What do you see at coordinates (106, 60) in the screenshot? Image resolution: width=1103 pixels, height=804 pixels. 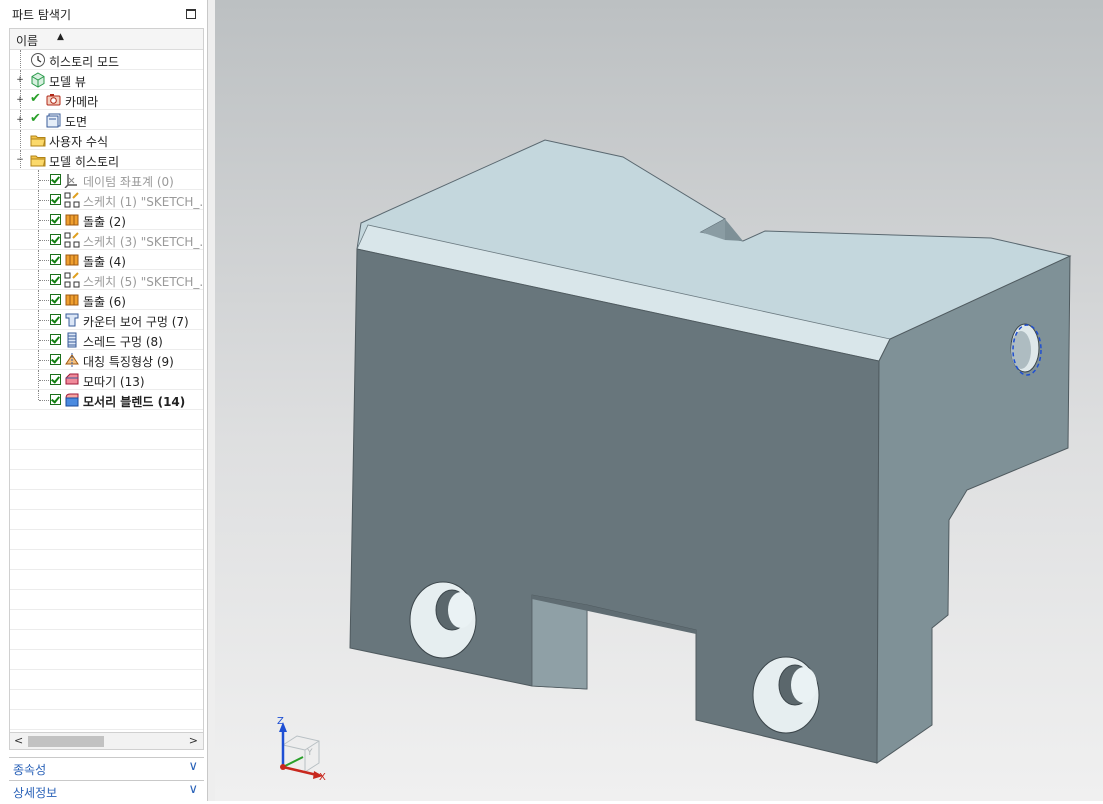 I see `tree-row: 히스토리 모드` at bounding box center [106, 60].